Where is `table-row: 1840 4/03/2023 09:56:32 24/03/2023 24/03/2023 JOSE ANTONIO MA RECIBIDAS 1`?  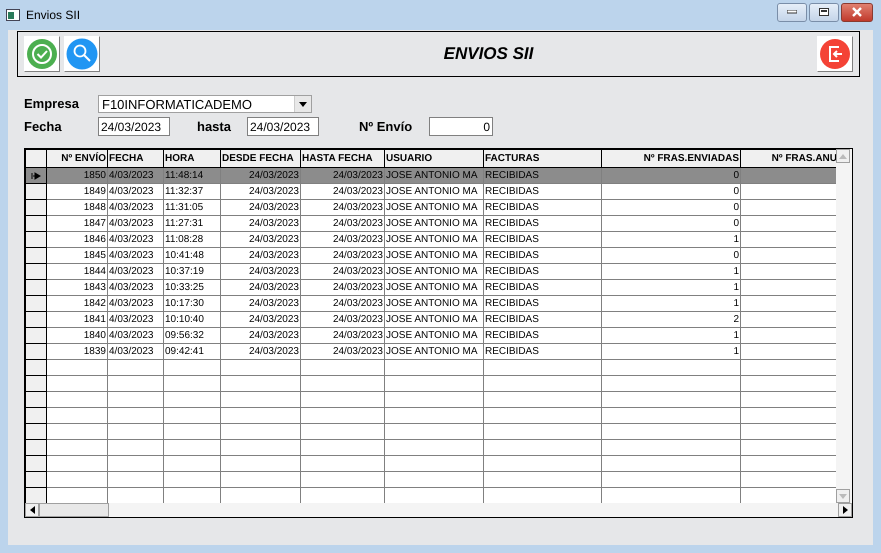
table-row: 1840 4/03/2023 09:56:32 24/03/2023 24/03/2023 JOSE ANTONIO MA RECIBIDAS 1 is located at coordinates (432, 336).